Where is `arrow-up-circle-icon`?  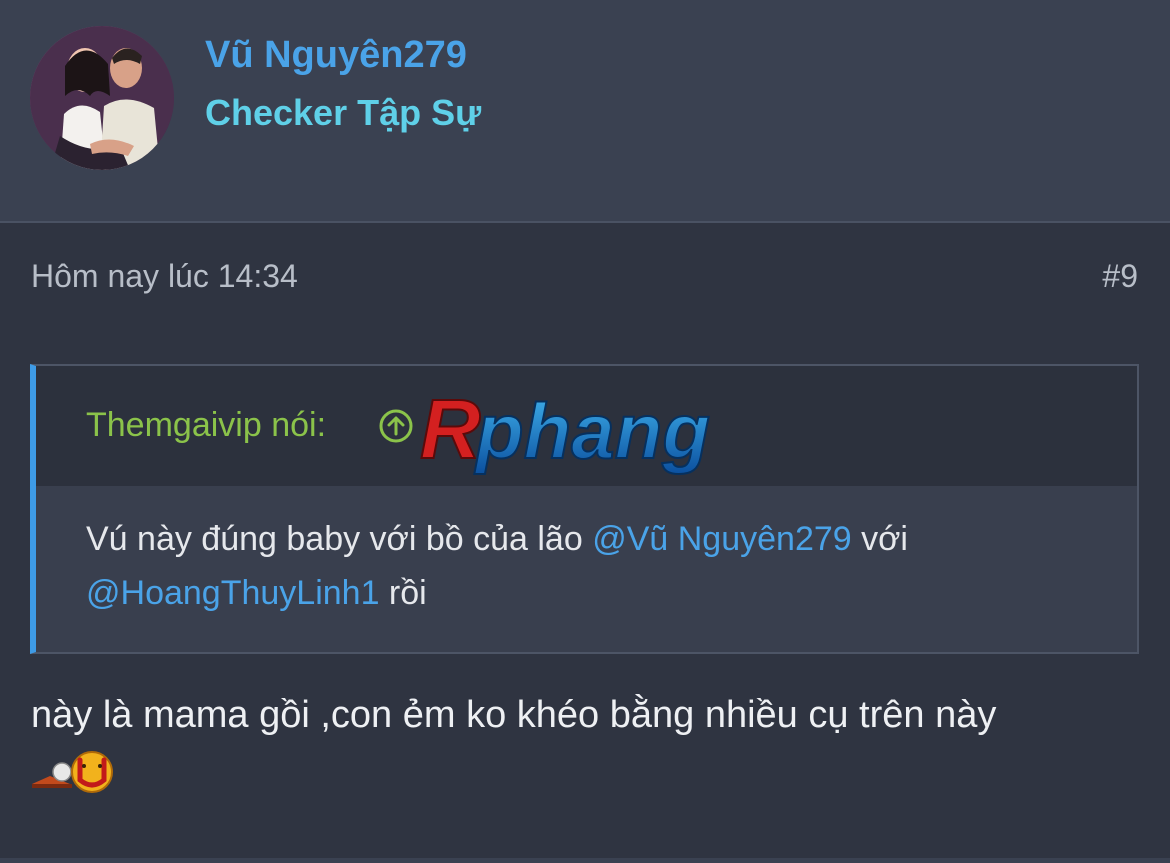 arrow-up-circle-icon is located at coordinates (396, 426).